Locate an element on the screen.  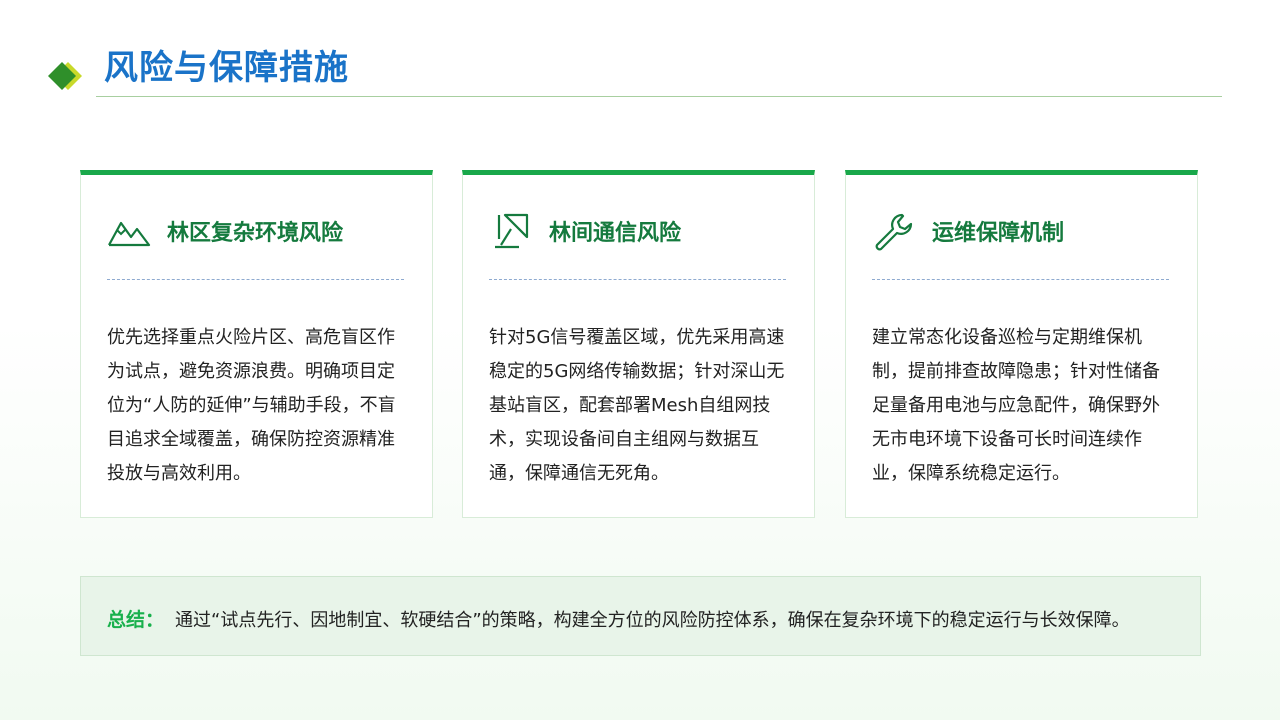
title-divider is located at coordinates (659, 96).